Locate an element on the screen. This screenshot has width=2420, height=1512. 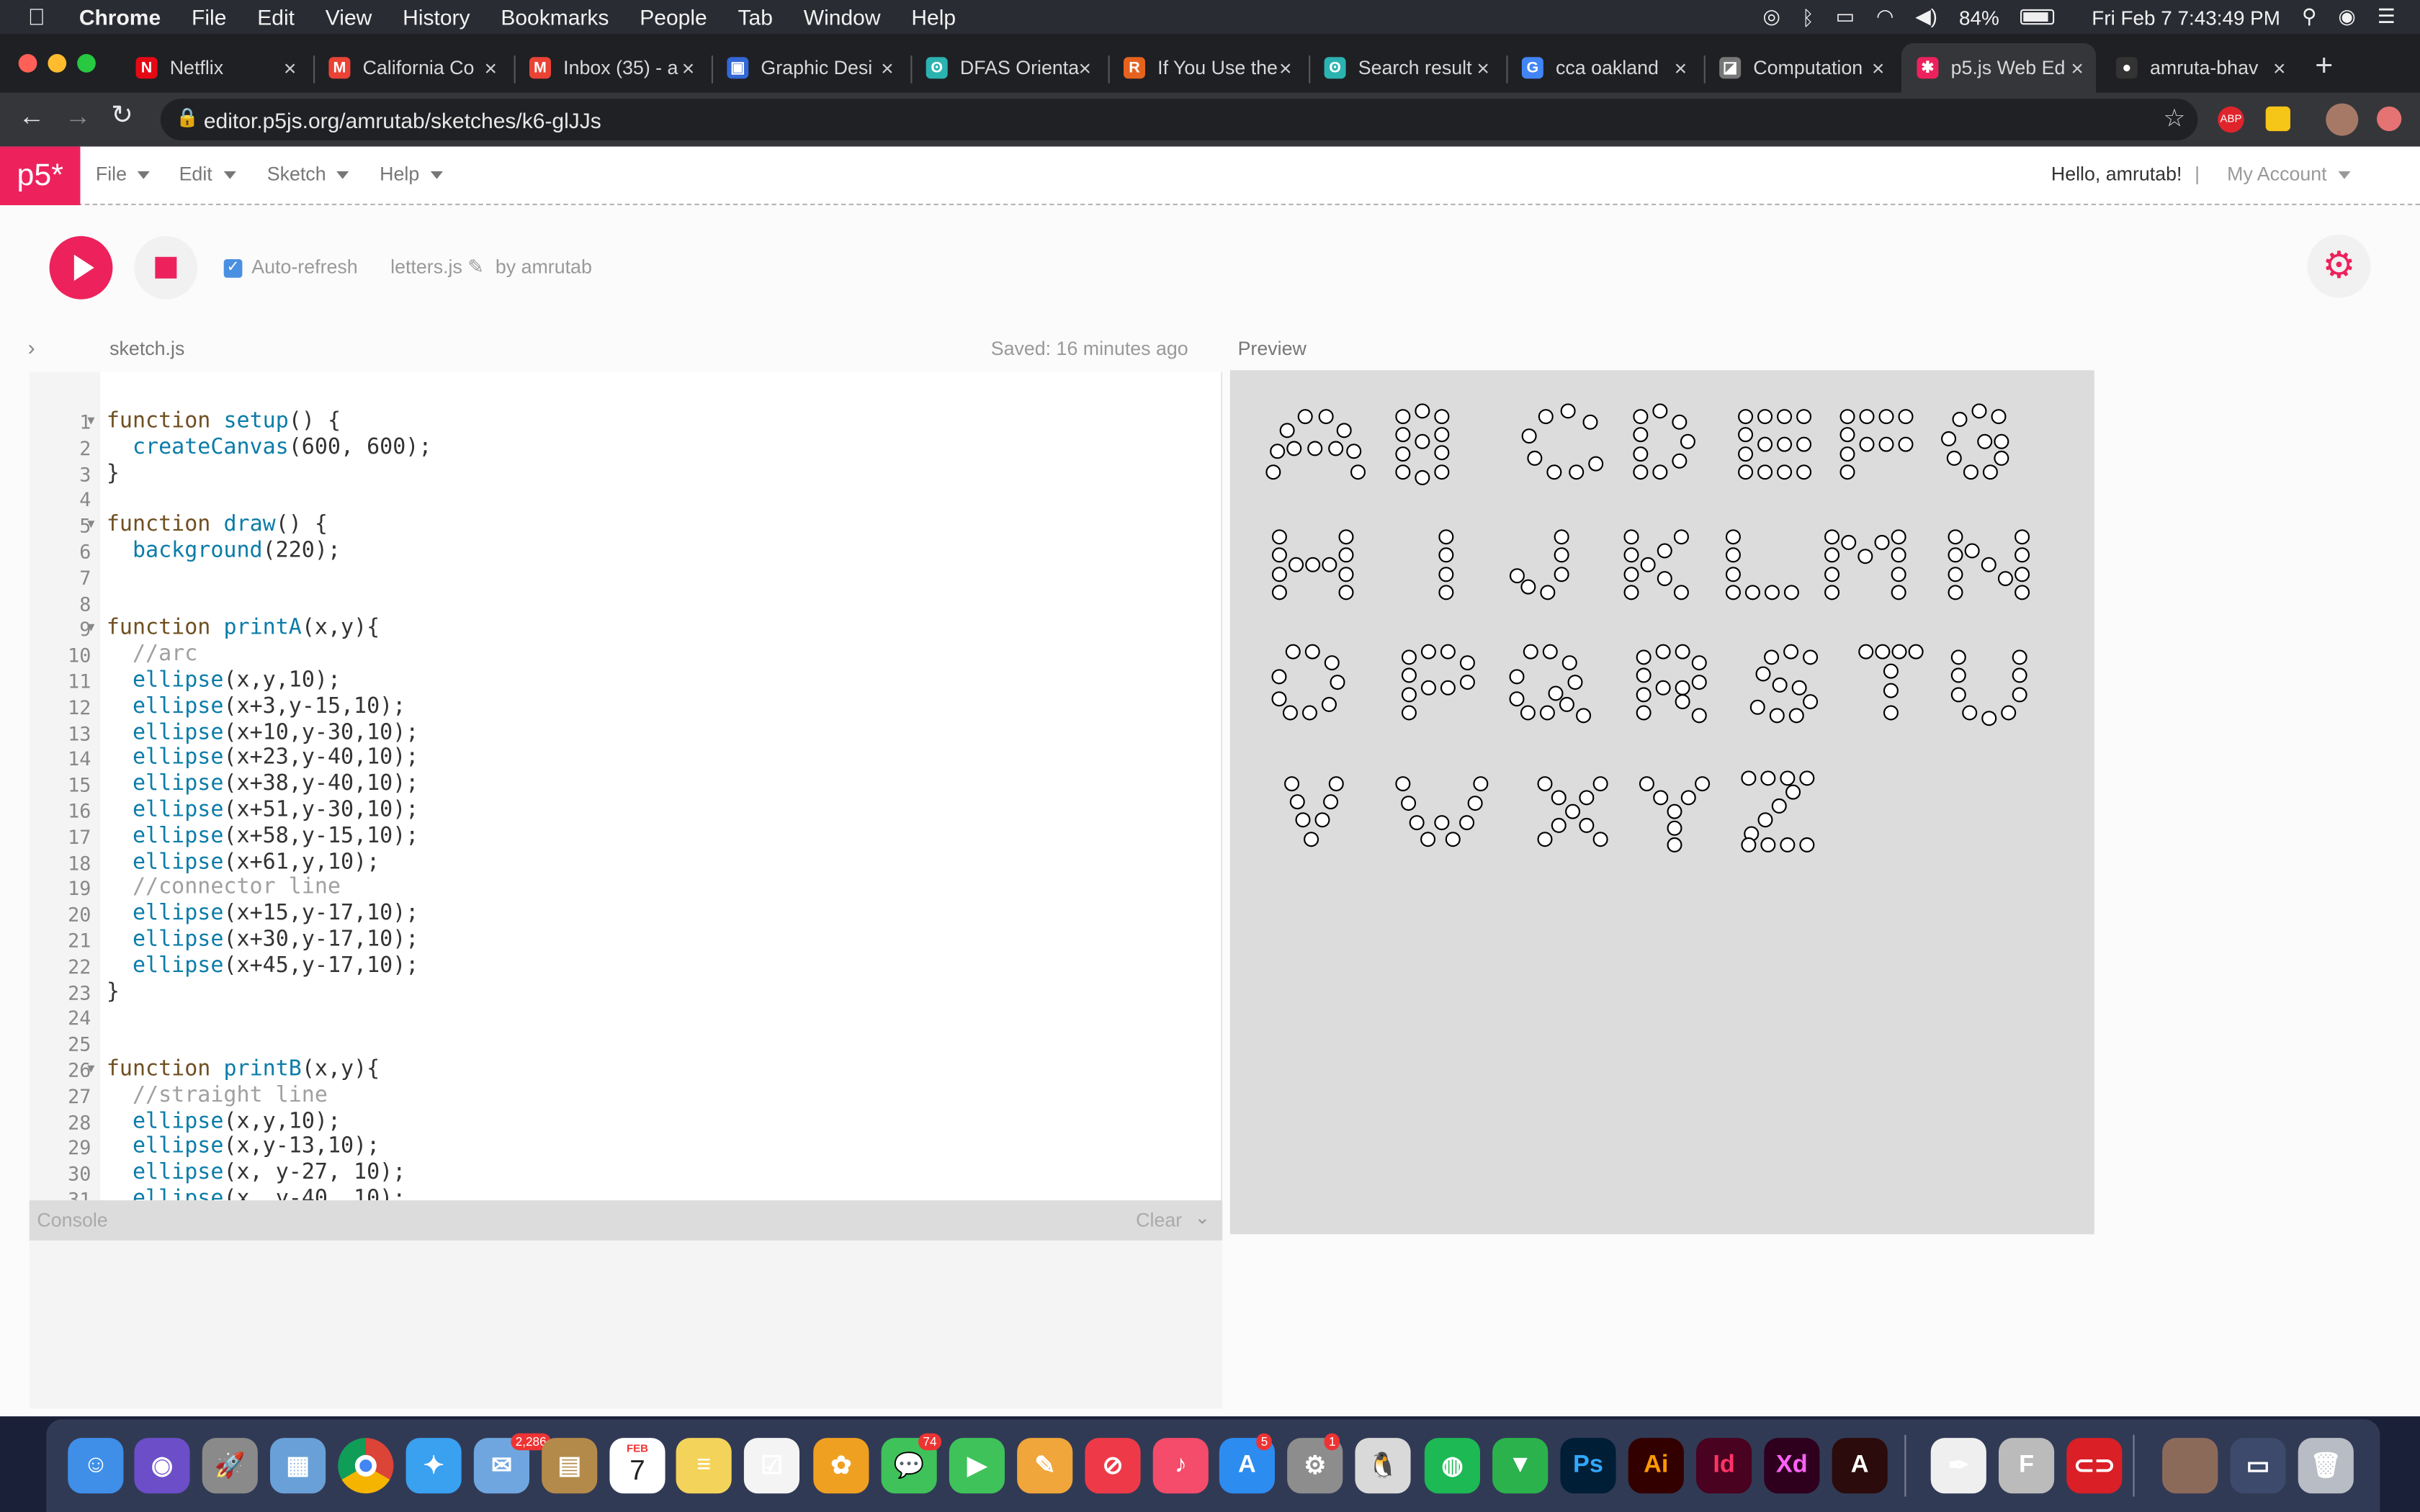
launchpad-icon: 🚀 is located at coordinates (230, 1466).